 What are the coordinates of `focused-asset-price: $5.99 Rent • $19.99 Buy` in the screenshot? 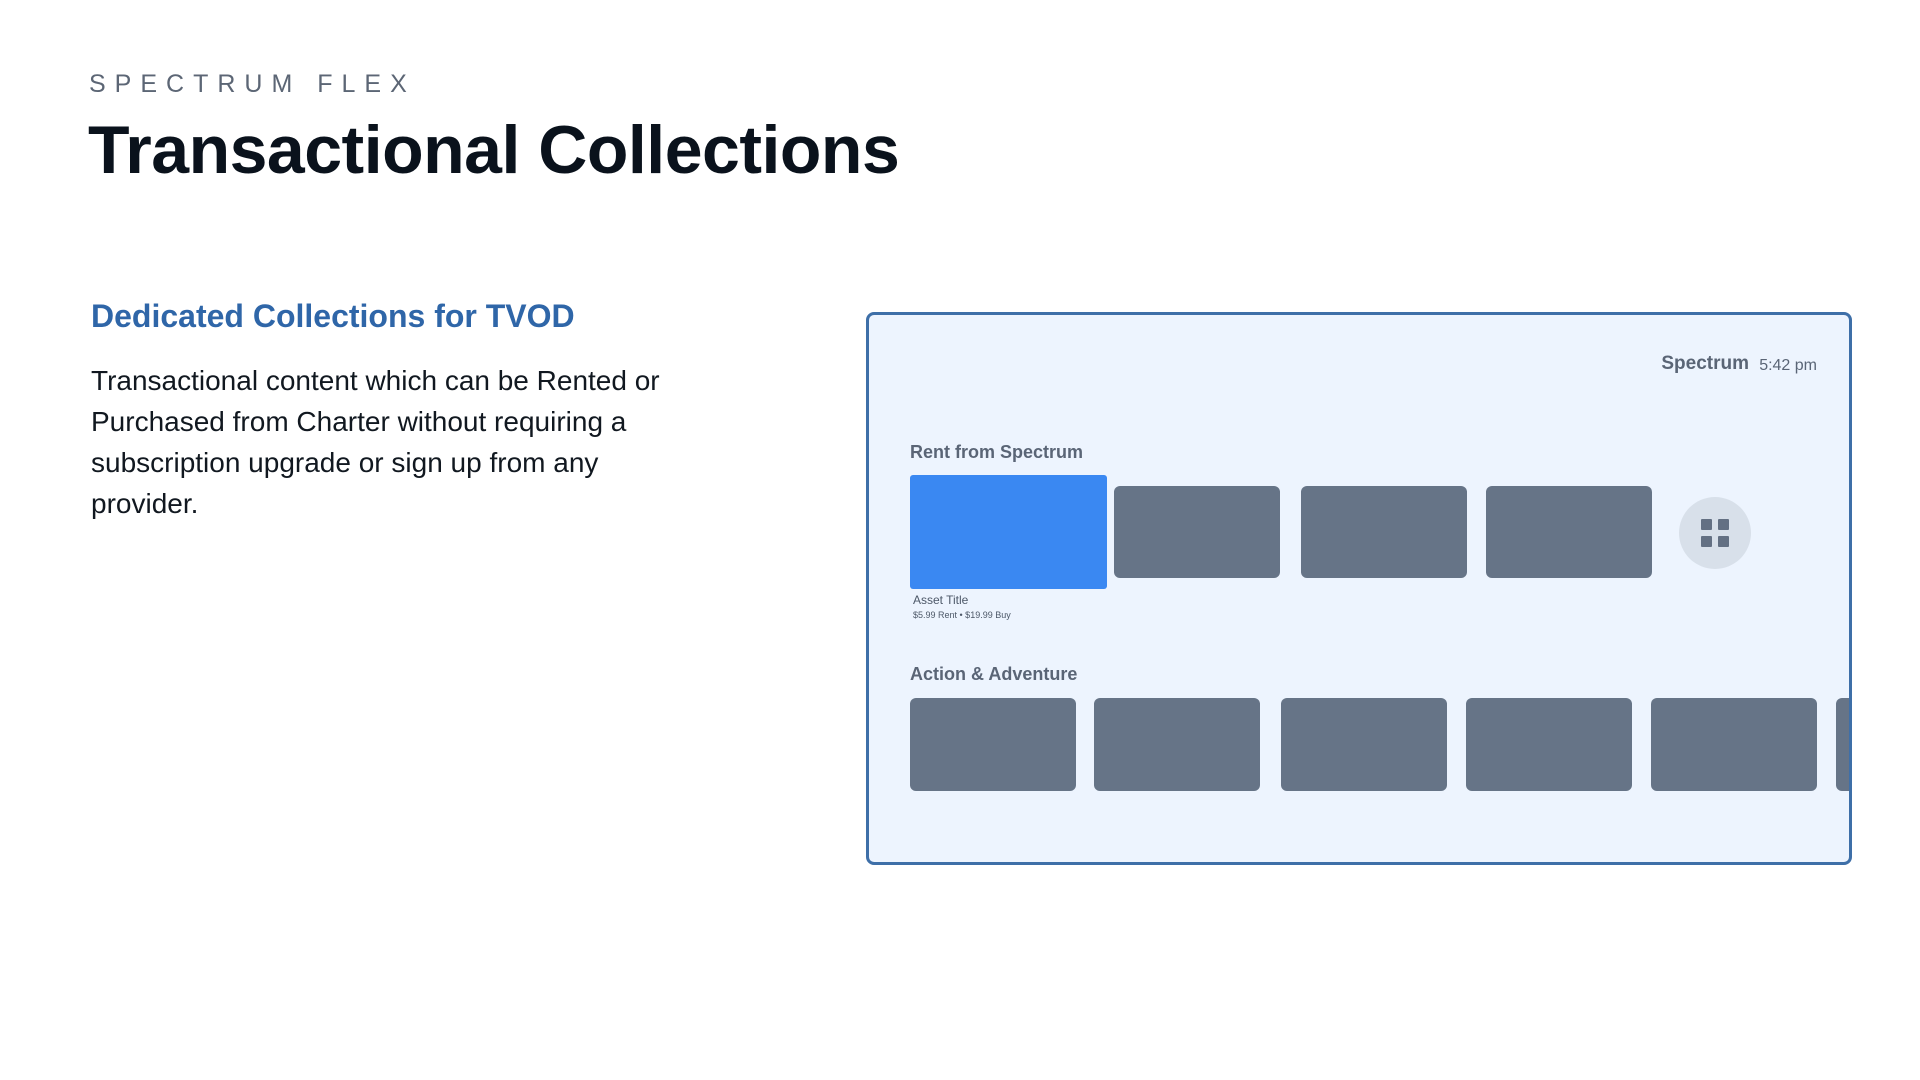 It's located at (962, 615).